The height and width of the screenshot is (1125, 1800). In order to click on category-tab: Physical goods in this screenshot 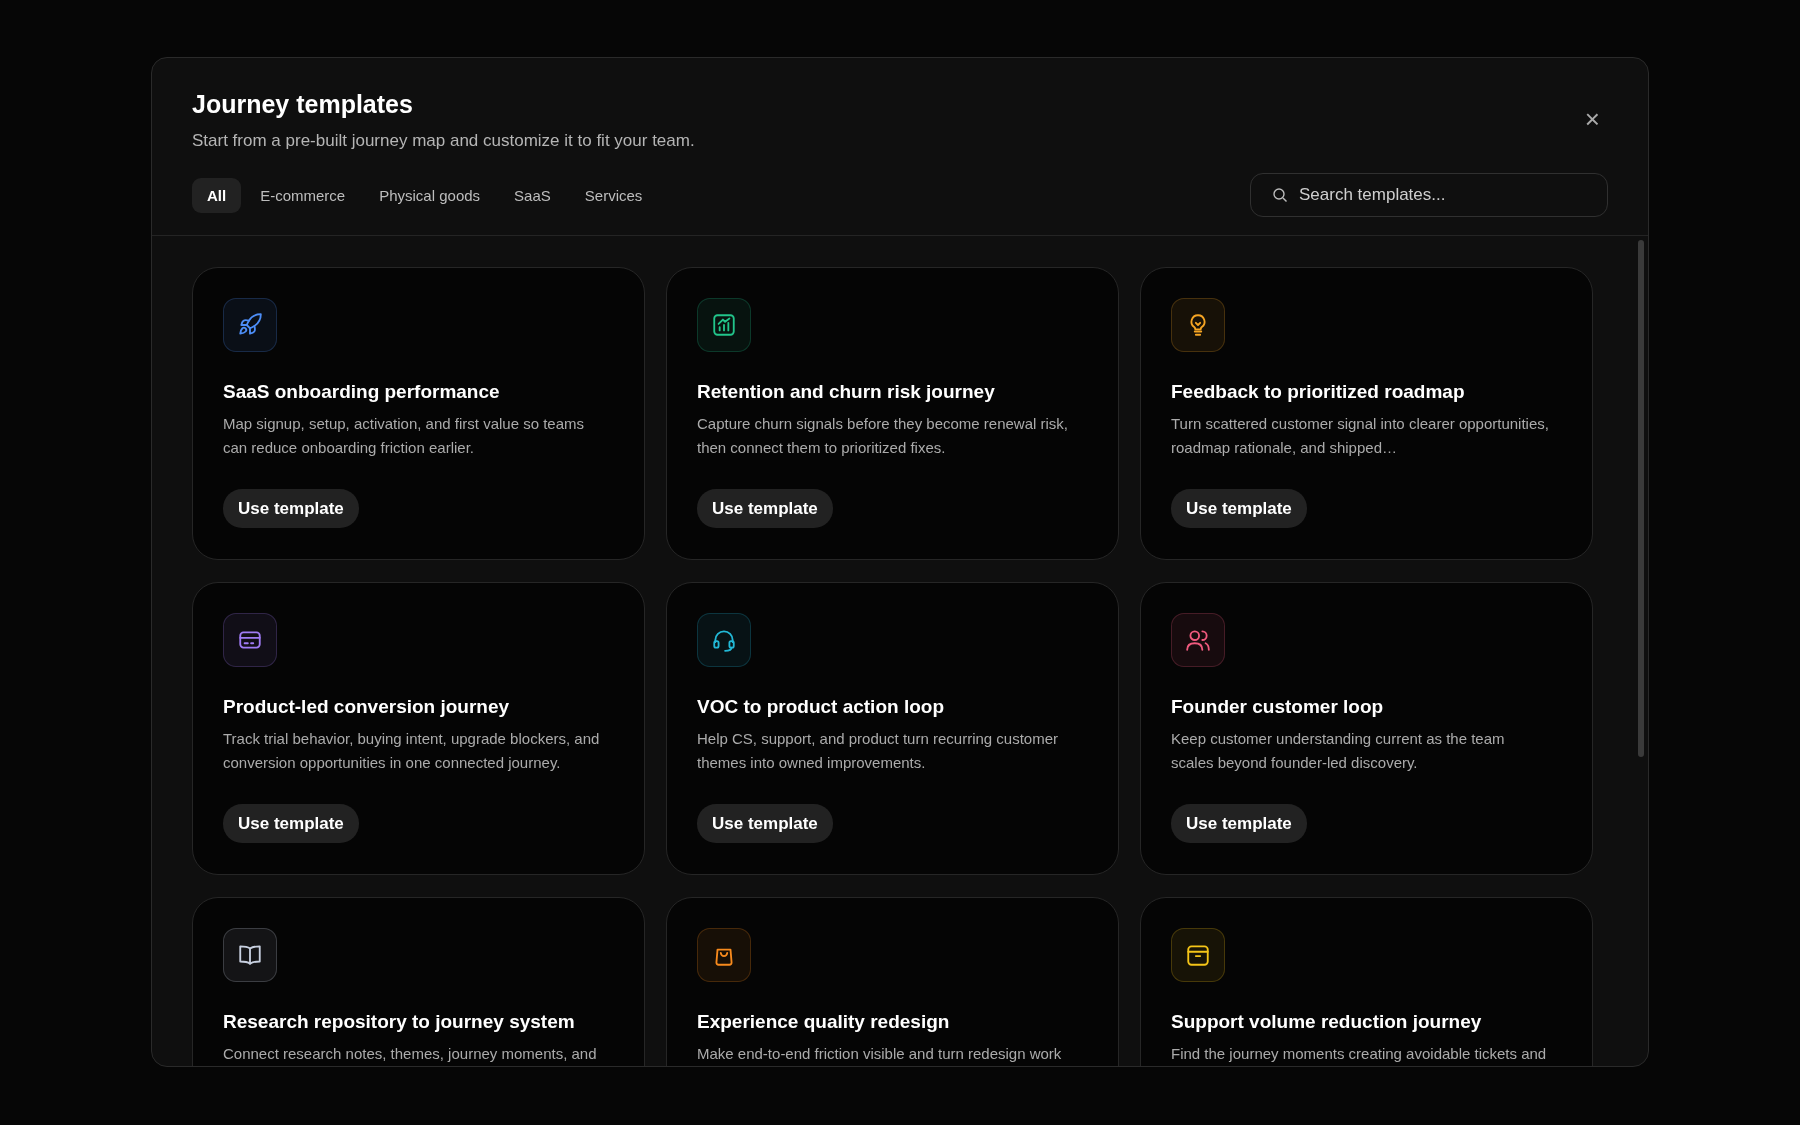, I will do `click(430, 195)`.